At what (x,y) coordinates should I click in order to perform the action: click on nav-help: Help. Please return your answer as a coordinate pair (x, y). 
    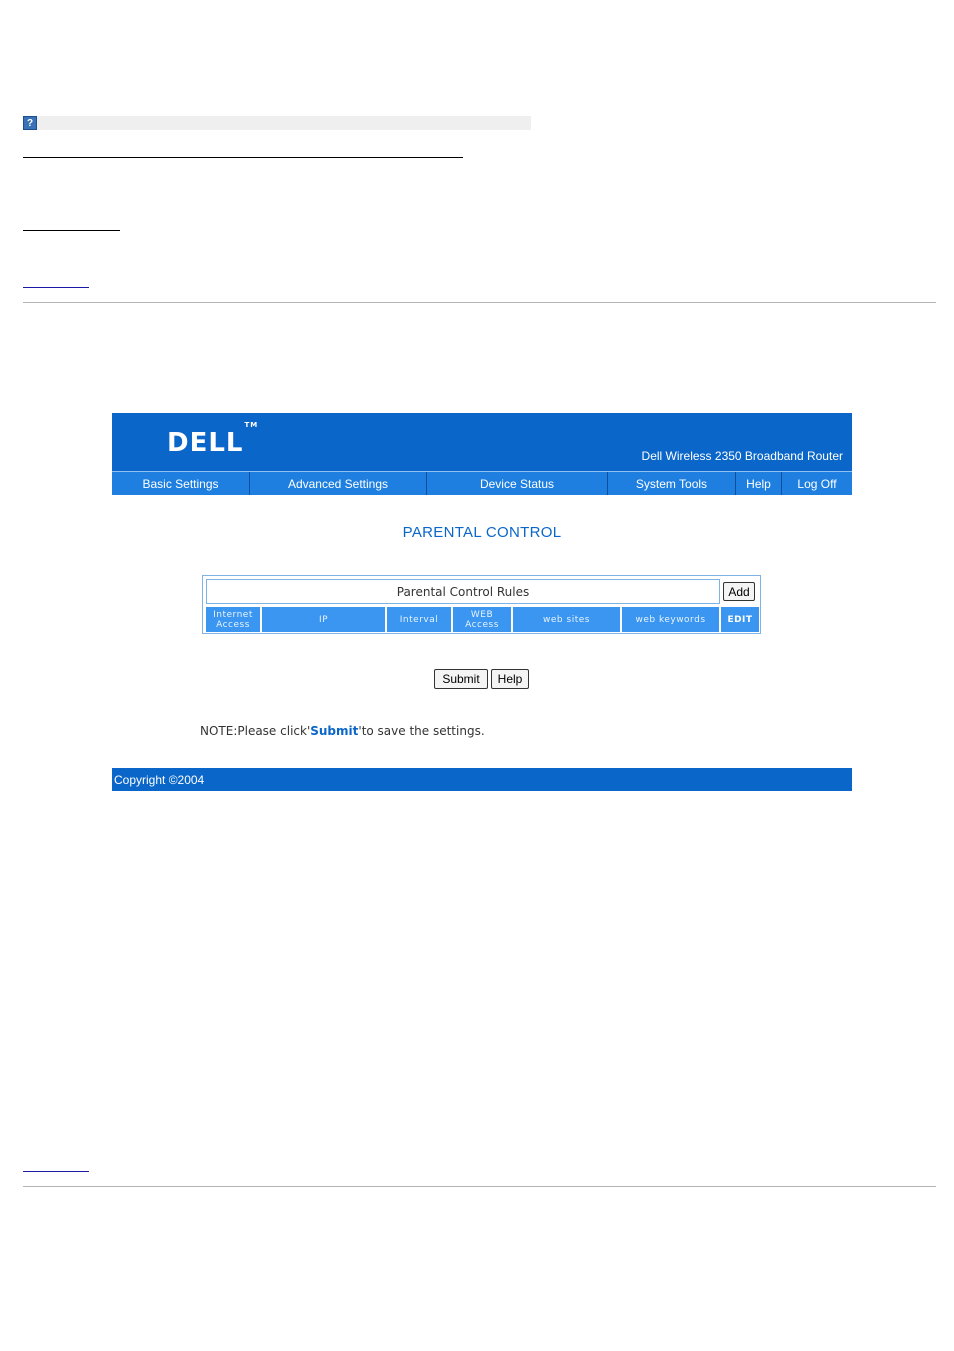
    Looking at the image, I should click on (759, 483).